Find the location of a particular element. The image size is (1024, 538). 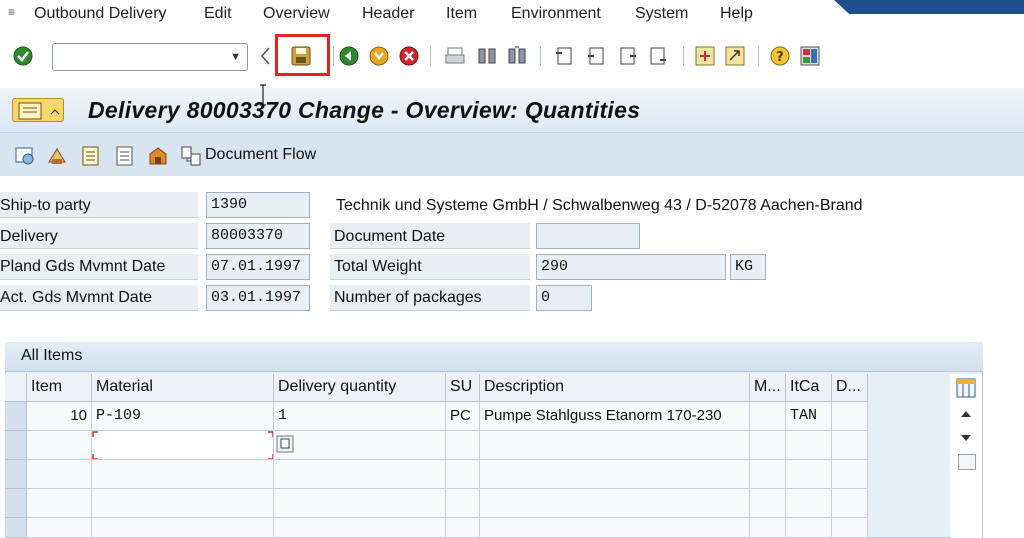

column-header-description: Description is located at coordinates (615, 388).